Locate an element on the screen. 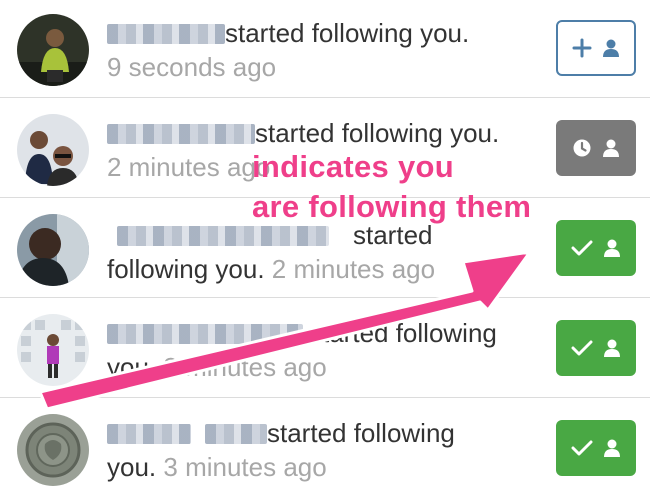 The image size is (650, 498). annotation-text-line2: are following them is located at coordinates (392, 206).